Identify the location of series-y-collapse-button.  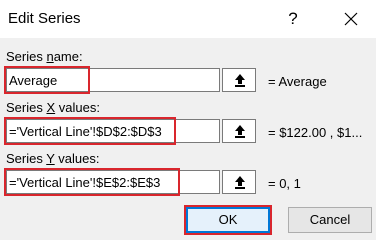
(239, 182).